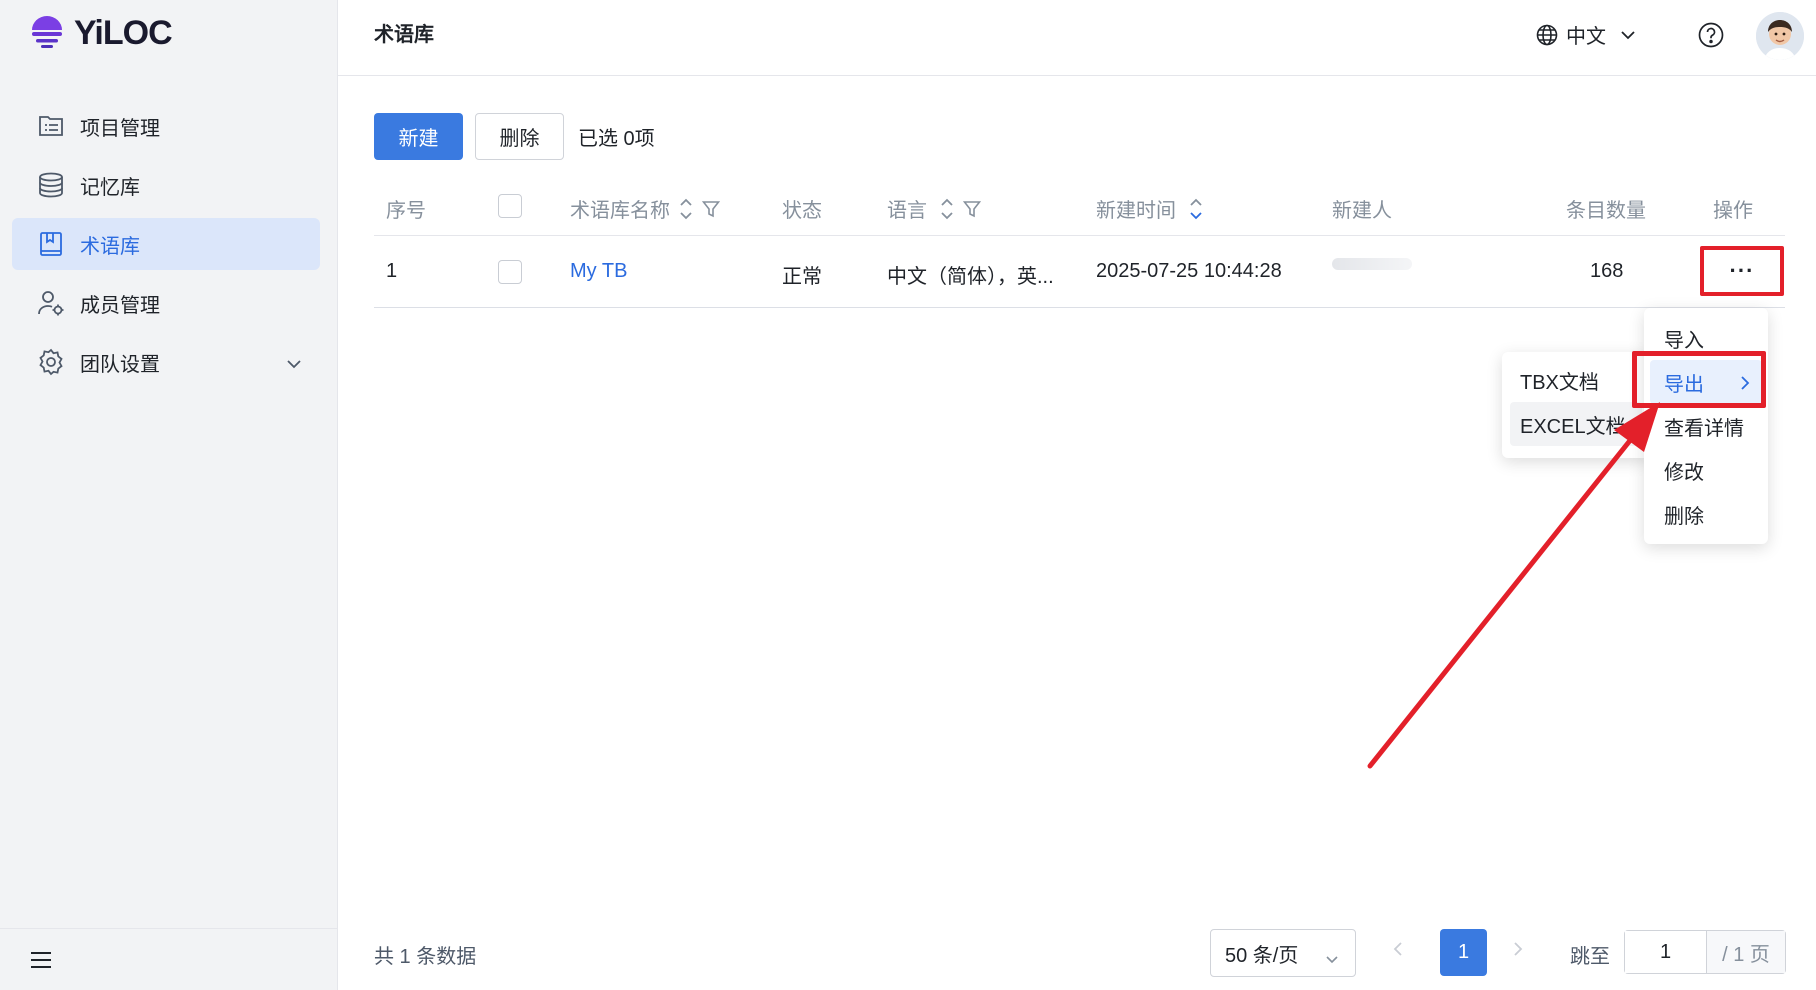 The width and height of the screenshot is (1816, 990). I want to click on top-header: 术语库 中文, so click(1077, 38).